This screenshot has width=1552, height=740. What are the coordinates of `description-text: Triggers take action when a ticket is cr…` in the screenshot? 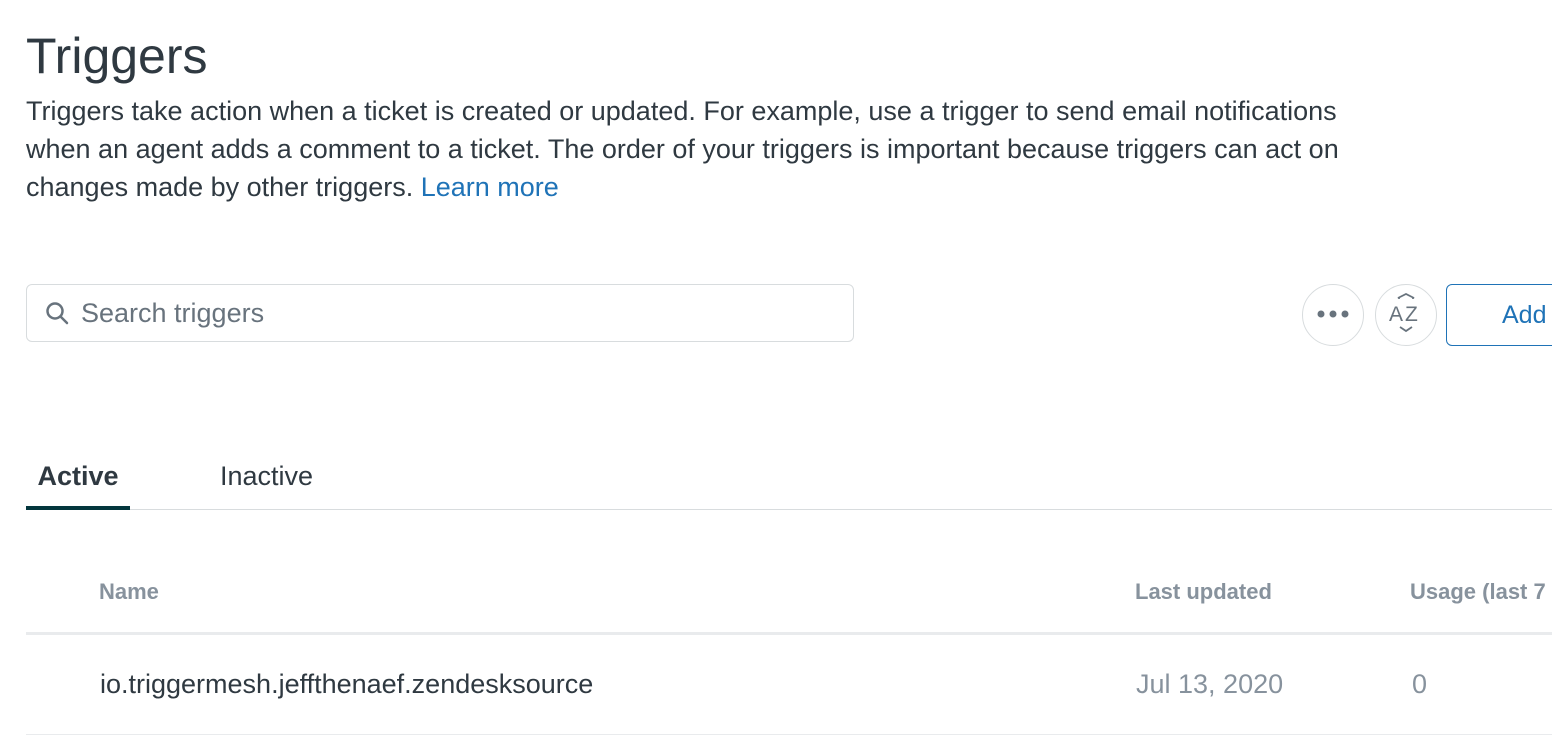 It's located at (682, 149).